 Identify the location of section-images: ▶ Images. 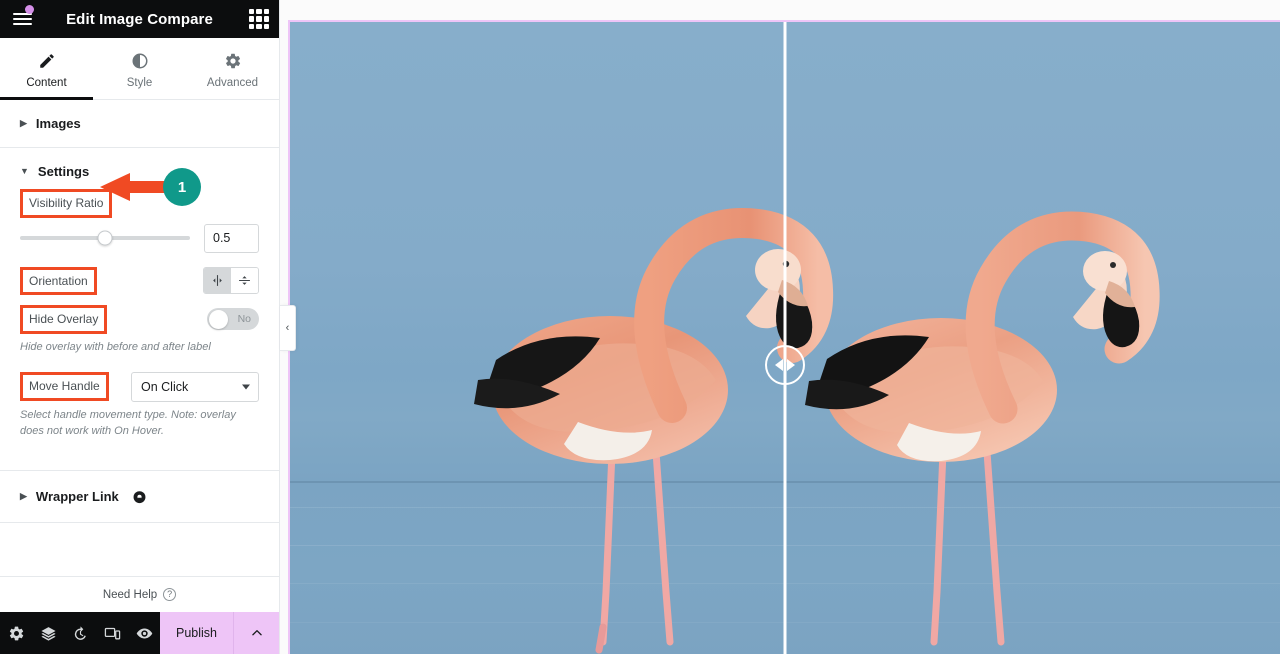
(139, 123).